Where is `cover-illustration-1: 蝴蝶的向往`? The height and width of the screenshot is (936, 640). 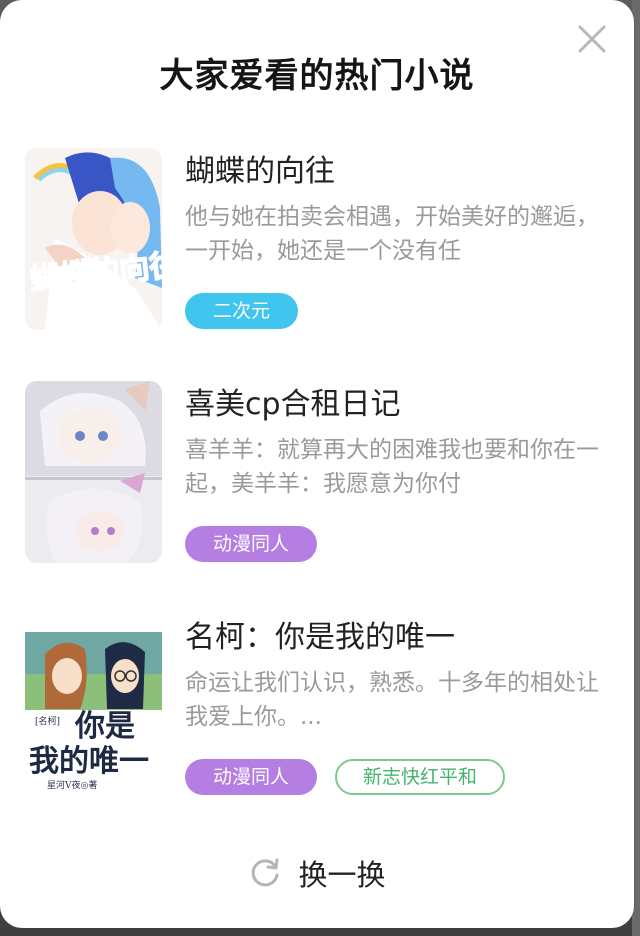
cover-illustration-1: 蝴蝶的向往 is located at coordinates (93, 239).